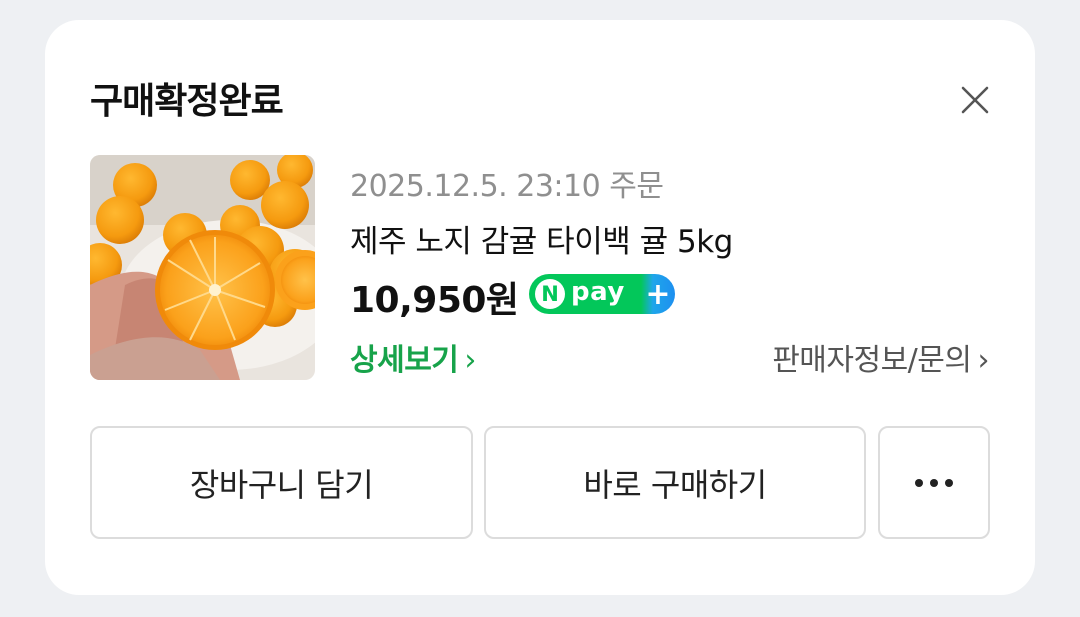  I want to click on npay-n-icon: N, so click(550, 294).